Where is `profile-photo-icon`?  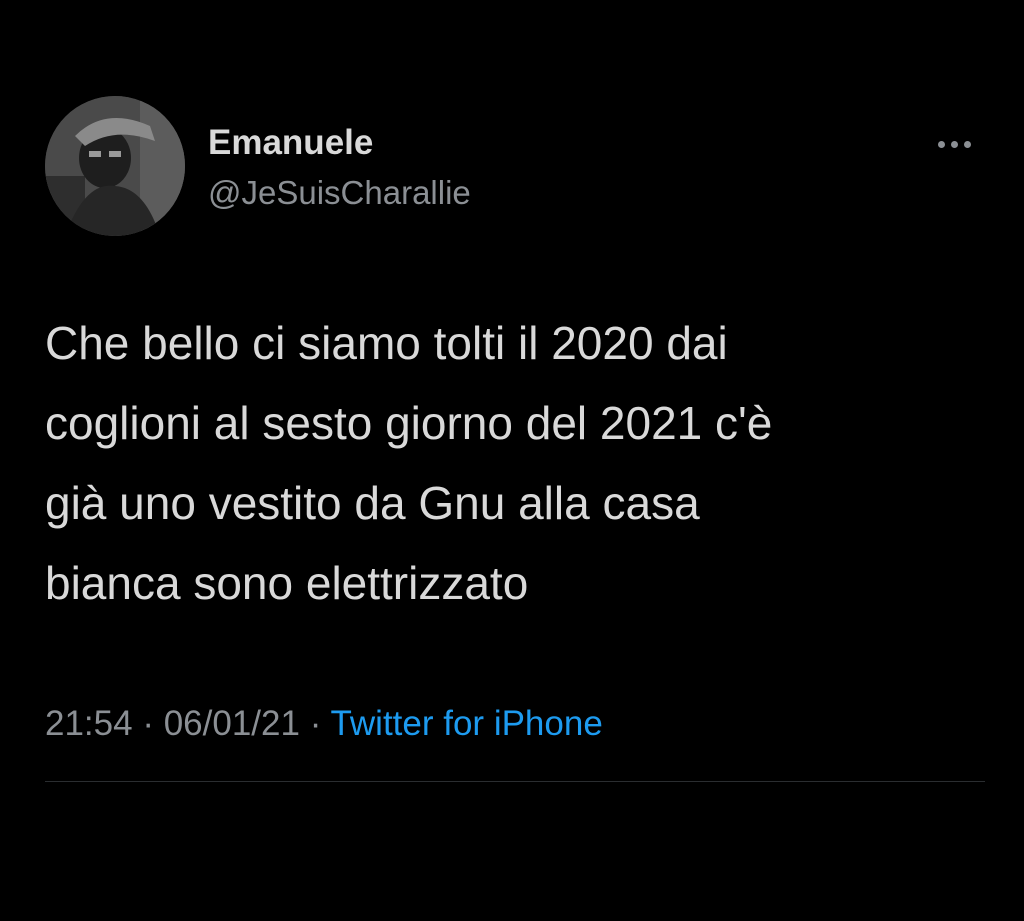 profile-photo-icon is located at coordinates (115, 166).